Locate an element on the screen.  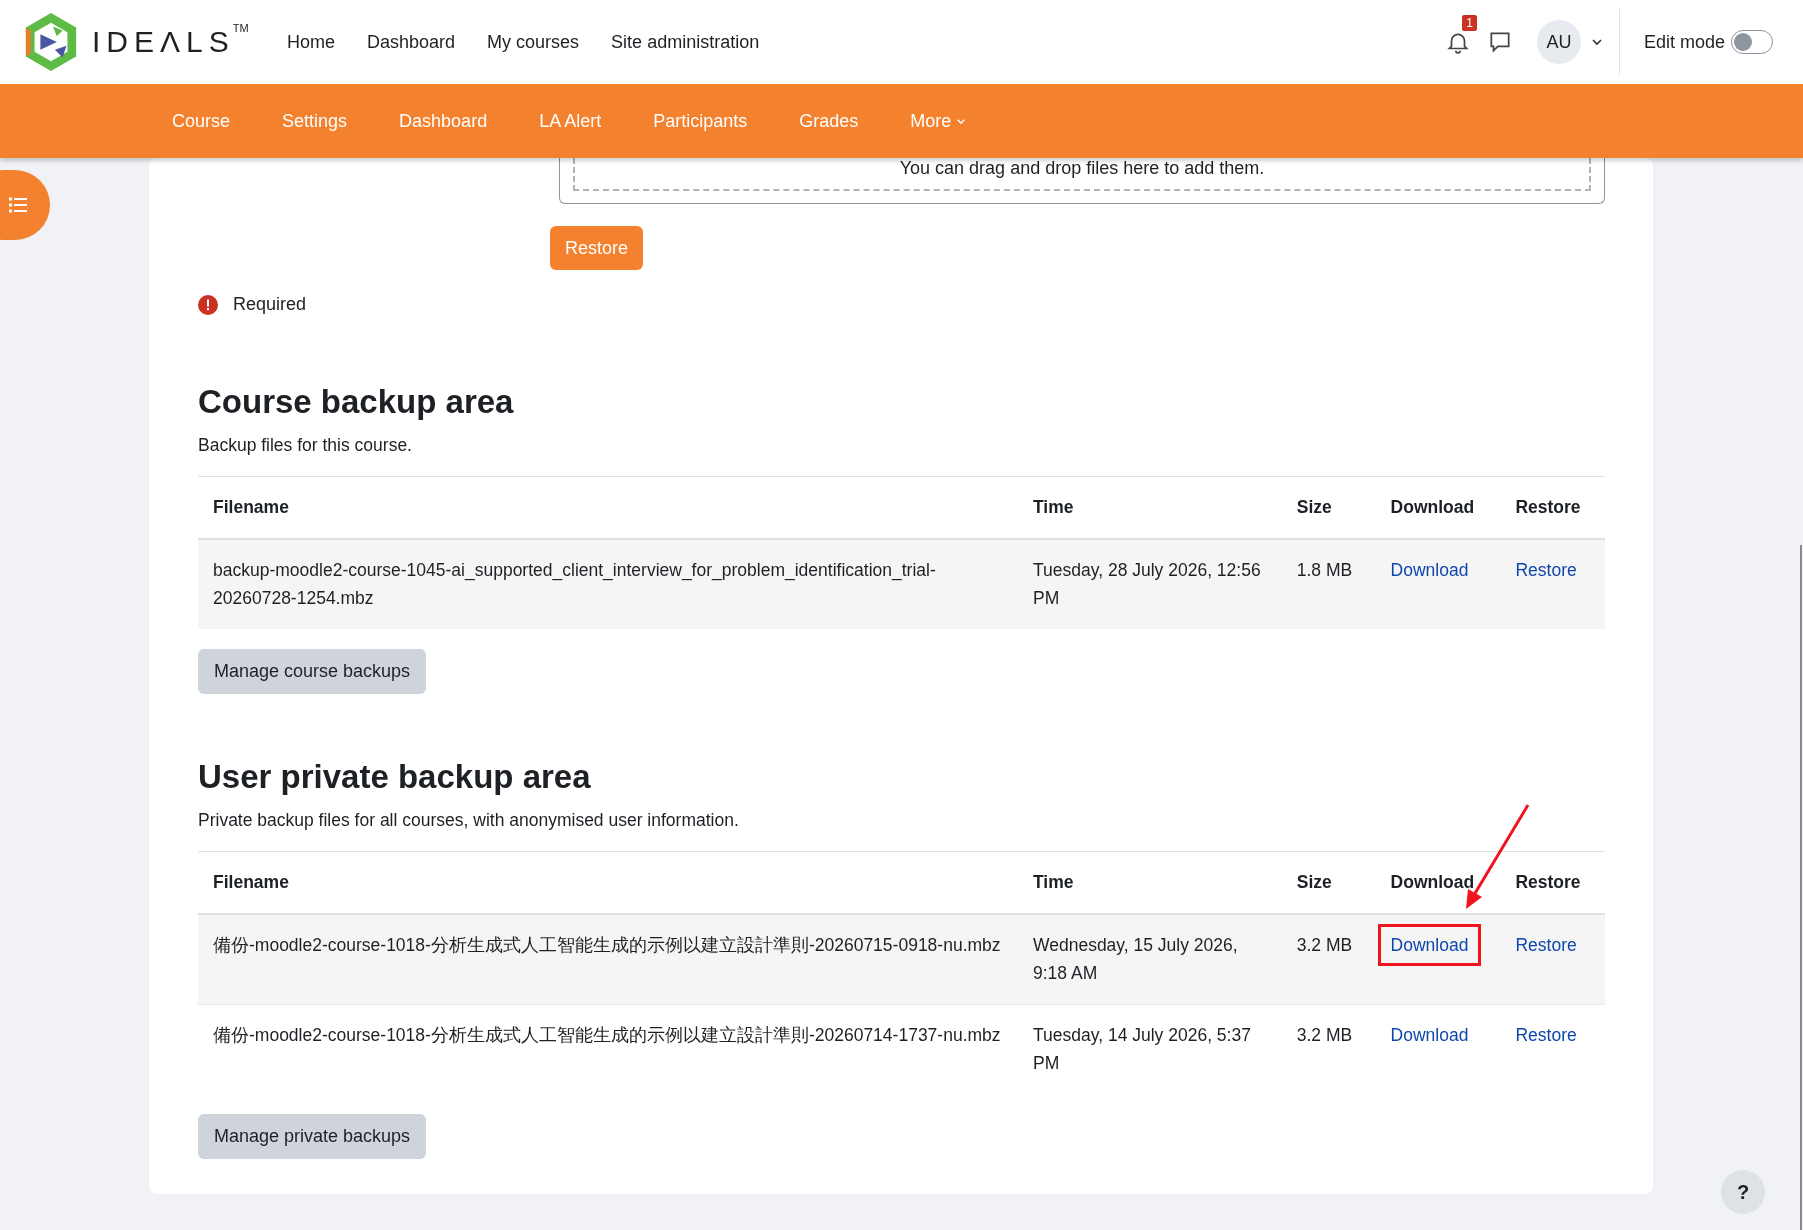
time-cell: Tuesday, 14 July 2026, 5:37 PM is located at coordinates (1150, 1049).